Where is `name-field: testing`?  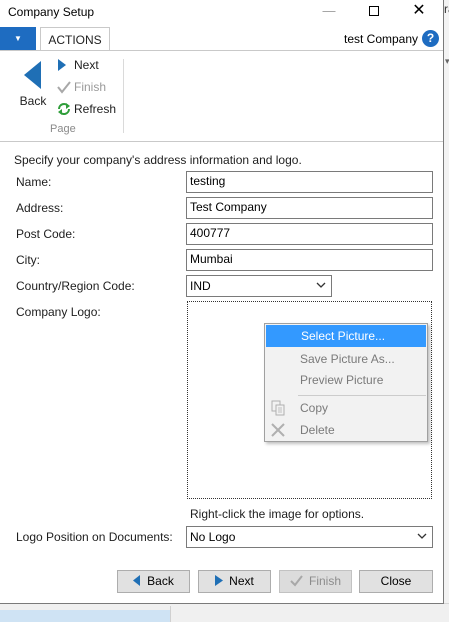 name-field: testing is located at coordinates (309, 182).